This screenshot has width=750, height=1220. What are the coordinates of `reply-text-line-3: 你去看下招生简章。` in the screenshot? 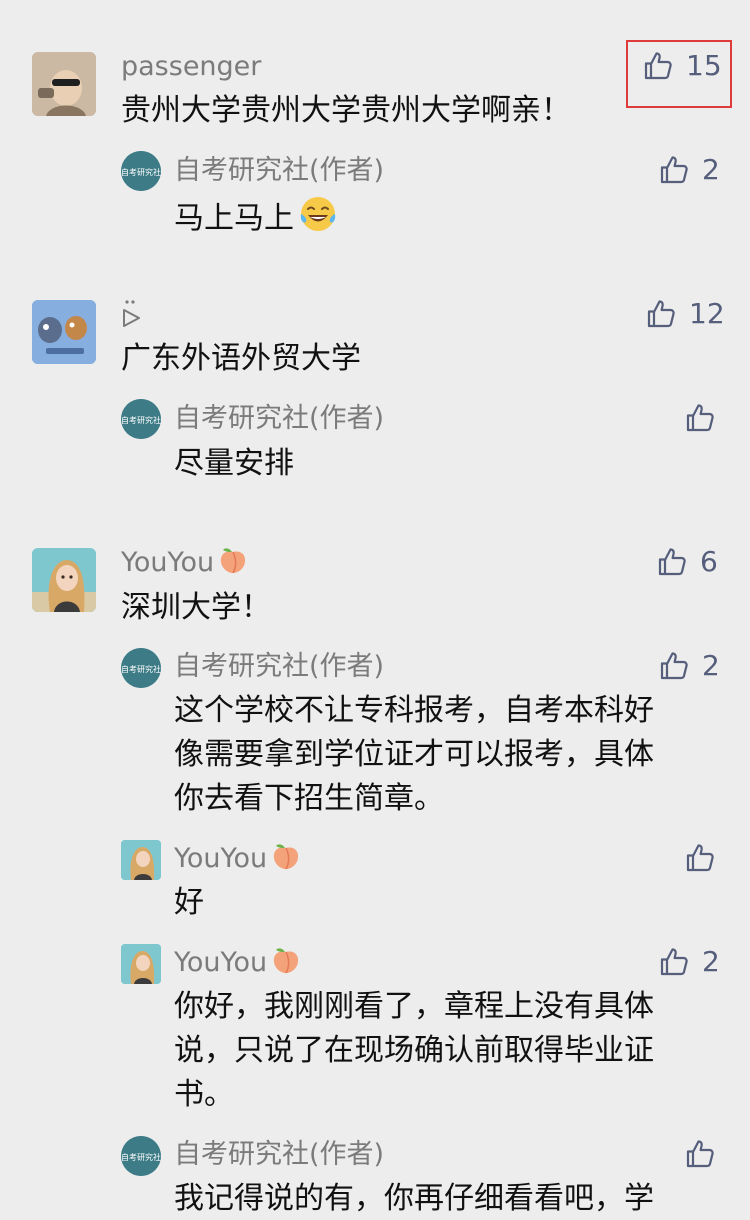 It's located at (309, 798).